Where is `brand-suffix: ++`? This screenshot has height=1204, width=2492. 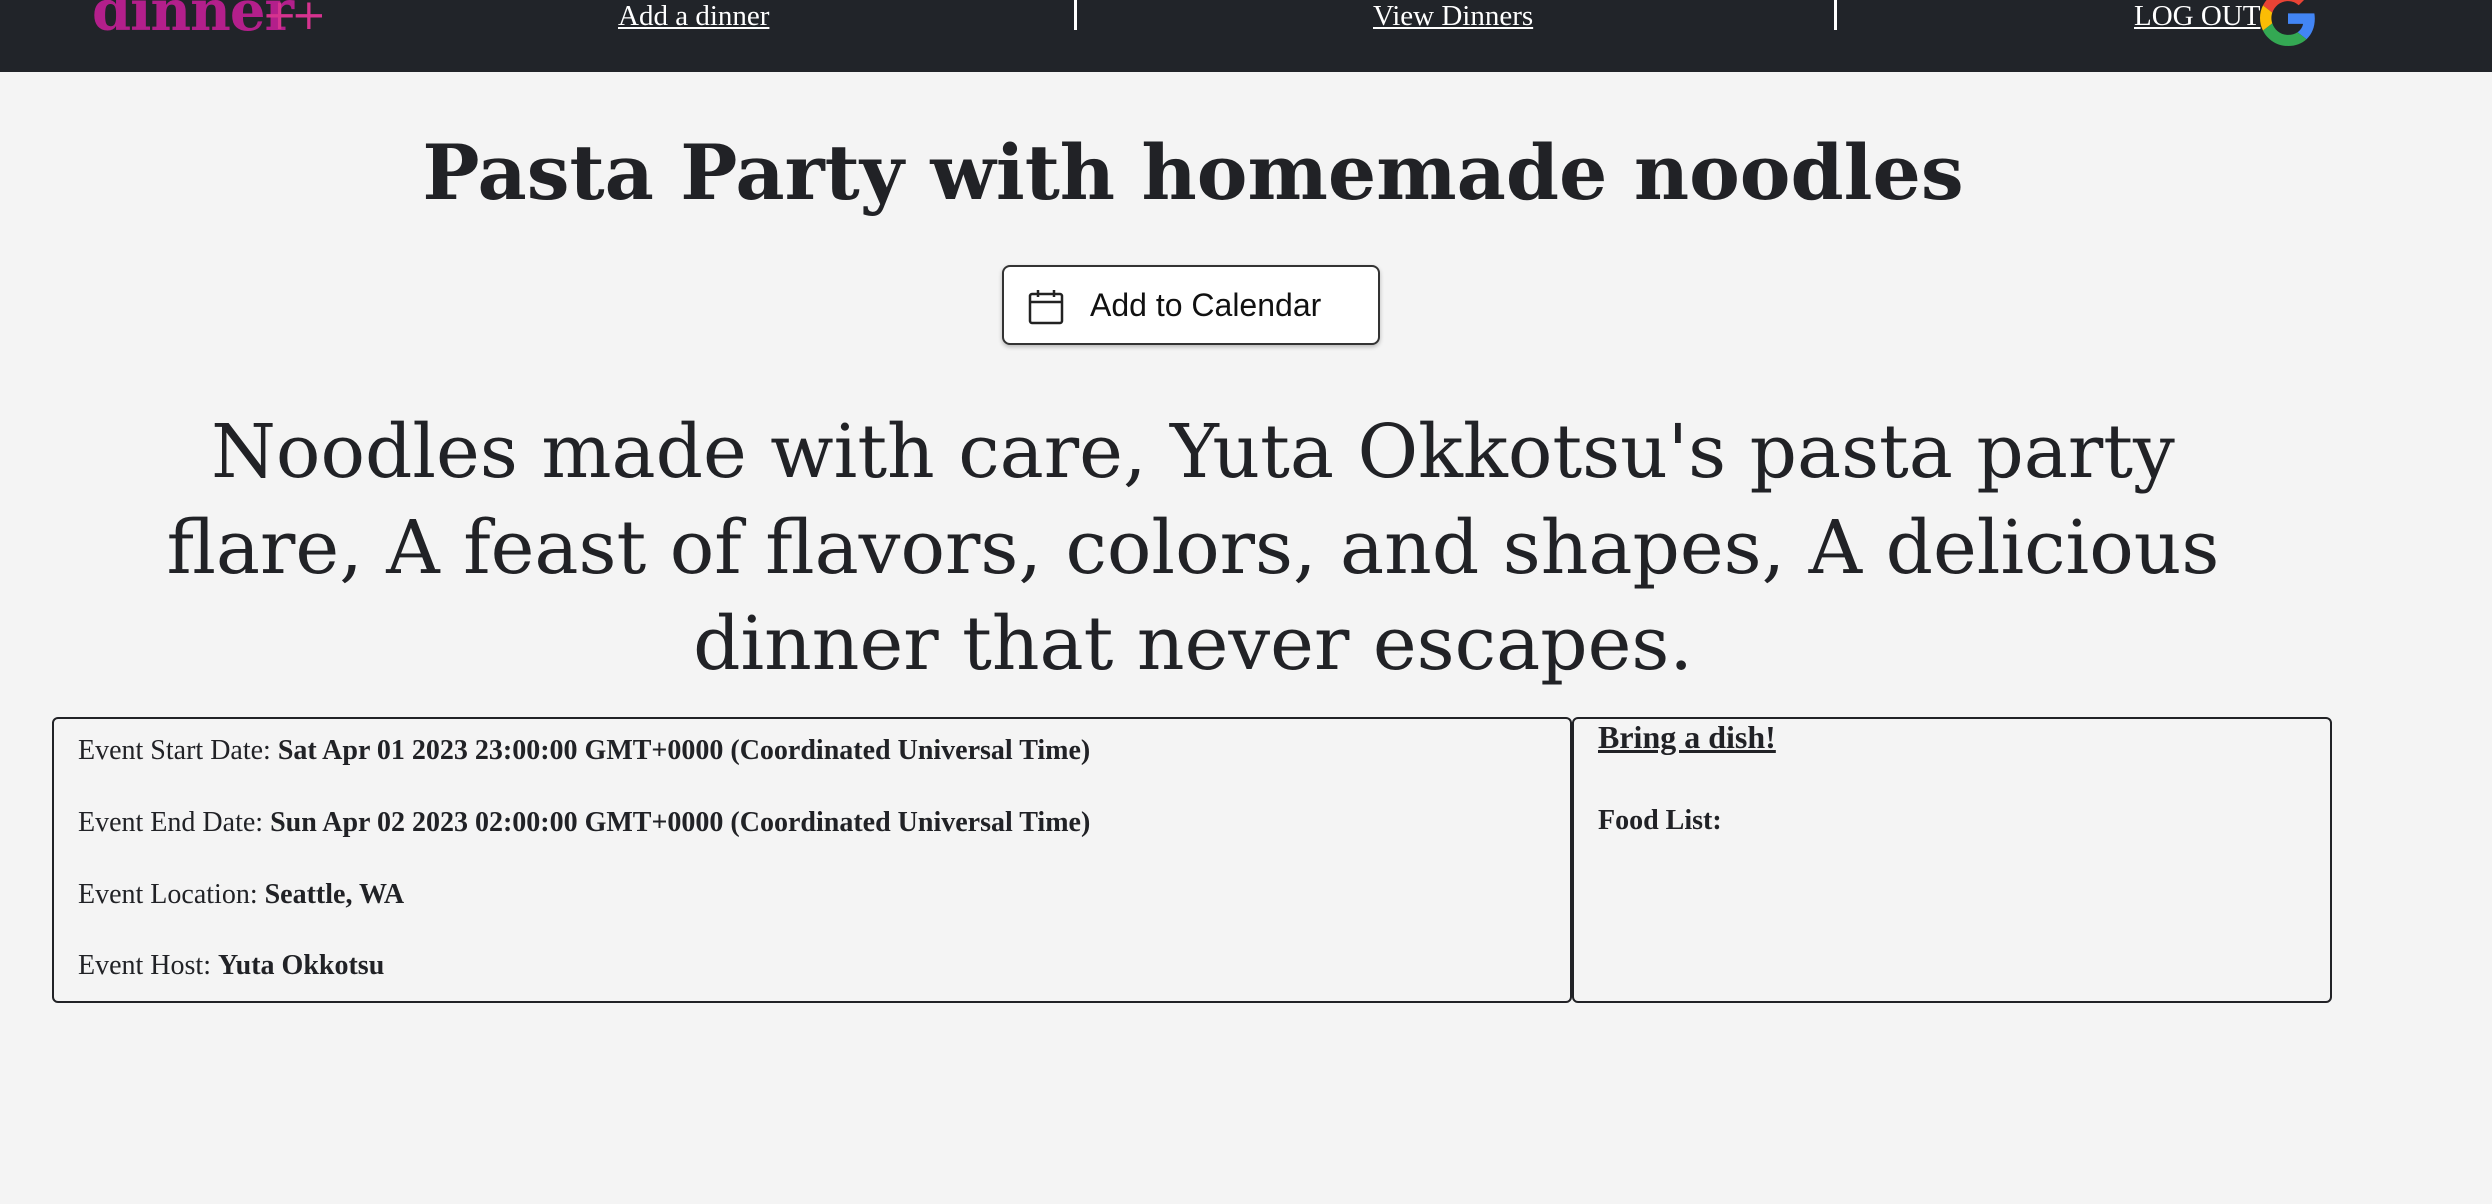 brand-suffix: ++ is located at coordinates (294, 19).